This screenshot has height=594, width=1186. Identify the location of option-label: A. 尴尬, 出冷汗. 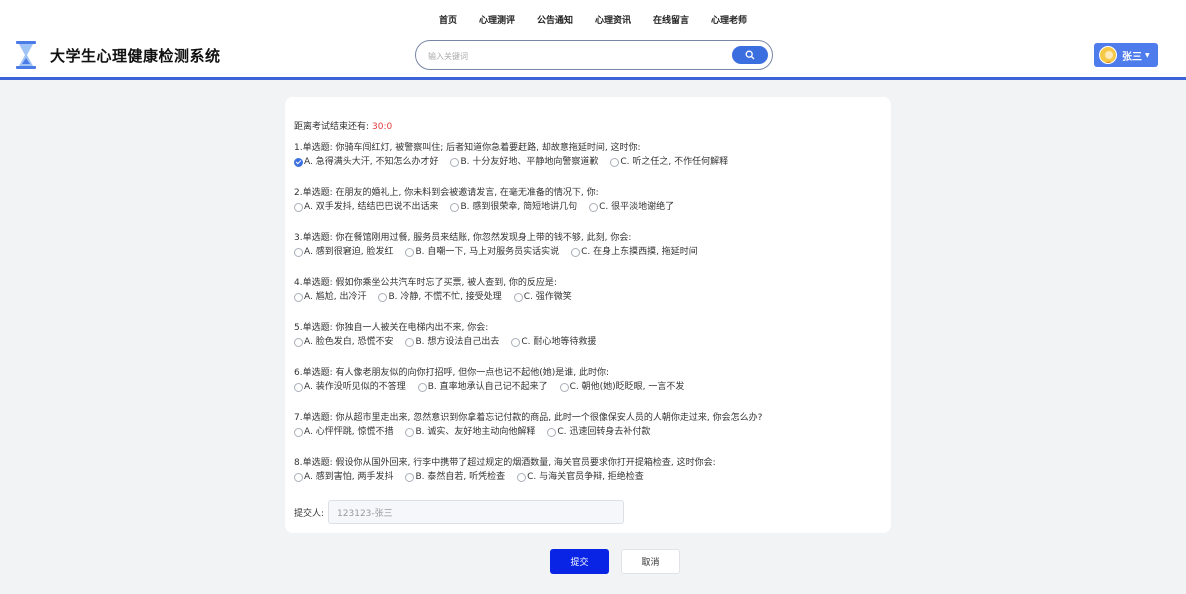
(335, 297).